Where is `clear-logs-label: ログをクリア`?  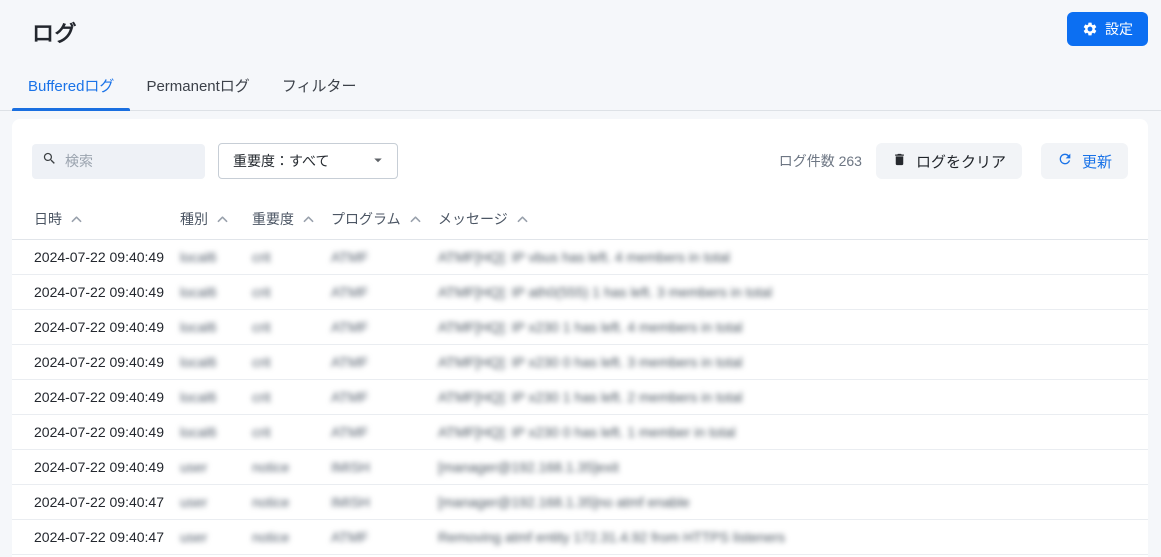 clear-logs-label: ログをクリア is located at coordinates (960, 162).